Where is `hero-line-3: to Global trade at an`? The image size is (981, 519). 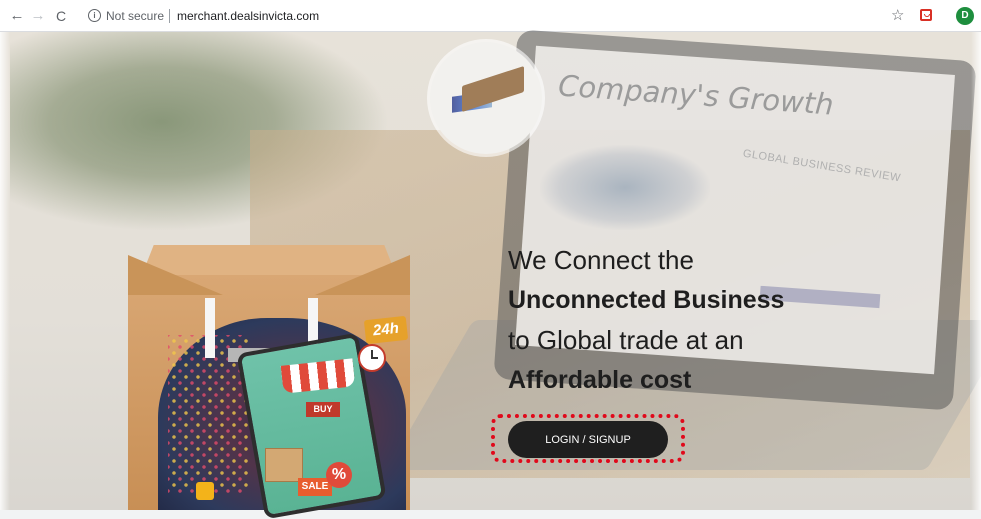 hero-line-3: to Global trade at an is located at coordinates (626, 340).